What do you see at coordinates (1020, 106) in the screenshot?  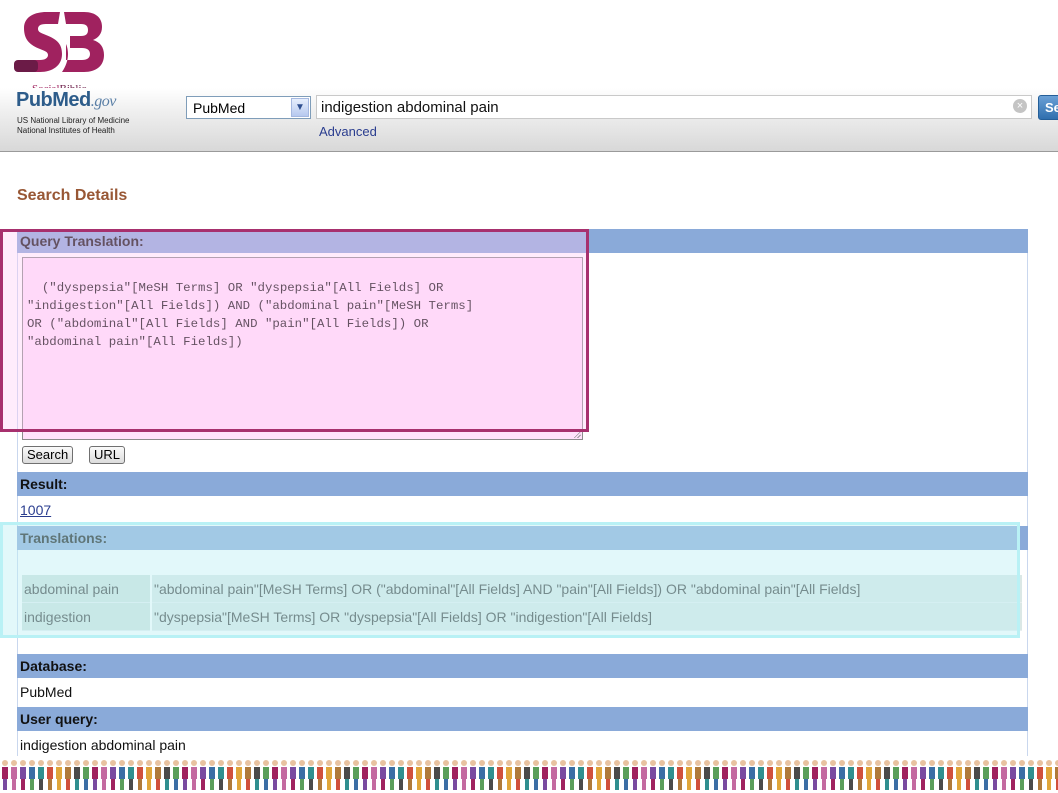 I see `clear-icon: ×` at bounding box center [1020, 106].